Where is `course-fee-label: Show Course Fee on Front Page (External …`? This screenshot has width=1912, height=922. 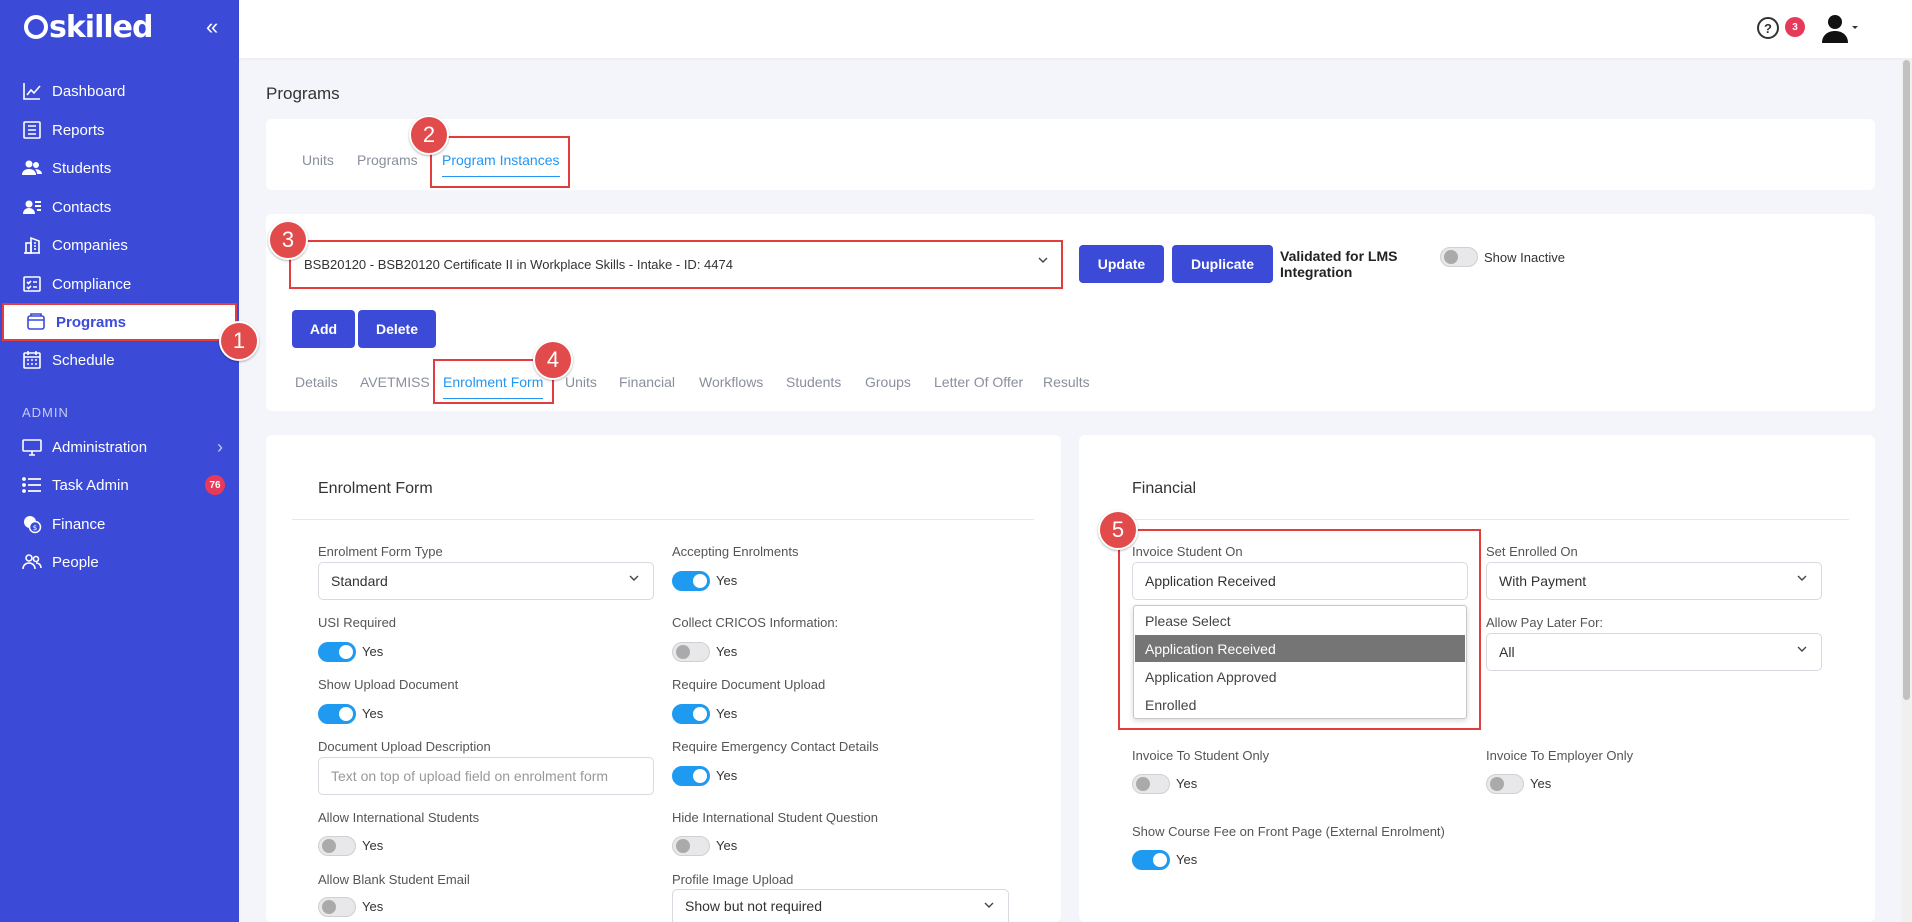
course-fee-label: Show Course Fee on Front Page (External … is located at coordinates (1288, 831).